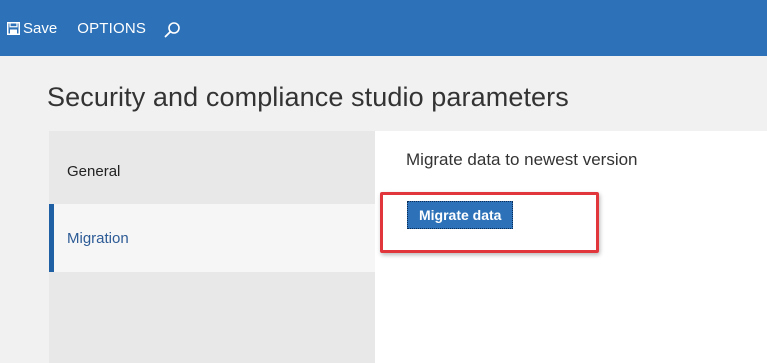  Describe the element at coordinates (13, 28) in the screenshot. I see `floppy-disk-icon` at that location.